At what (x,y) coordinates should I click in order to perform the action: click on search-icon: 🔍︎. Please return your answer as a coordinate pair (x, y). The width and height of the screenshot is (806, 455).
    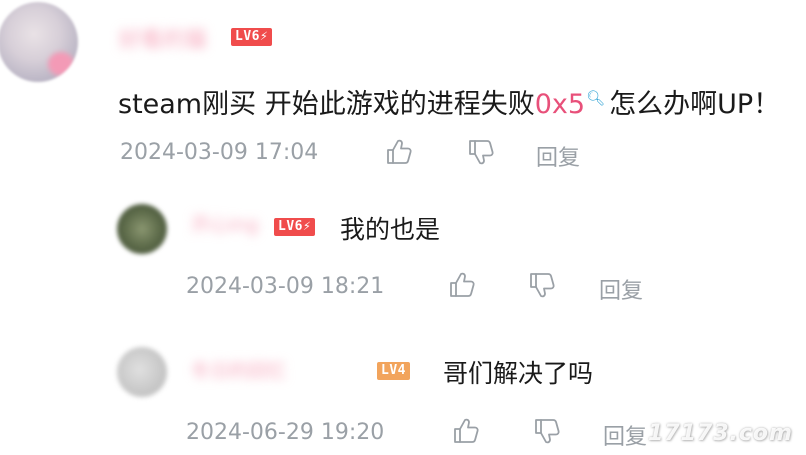
    Looking at the image, I should click on (595, 98).